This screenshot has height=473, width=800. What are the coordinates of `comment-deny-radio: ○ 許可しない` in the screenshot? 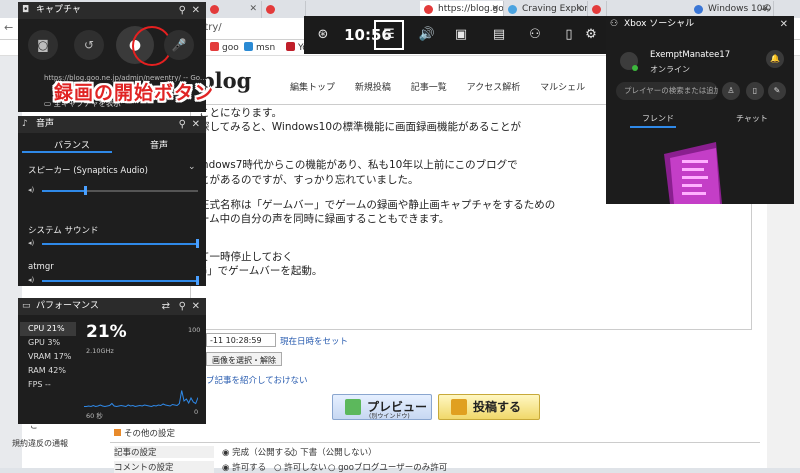 It's located at (300, 467).